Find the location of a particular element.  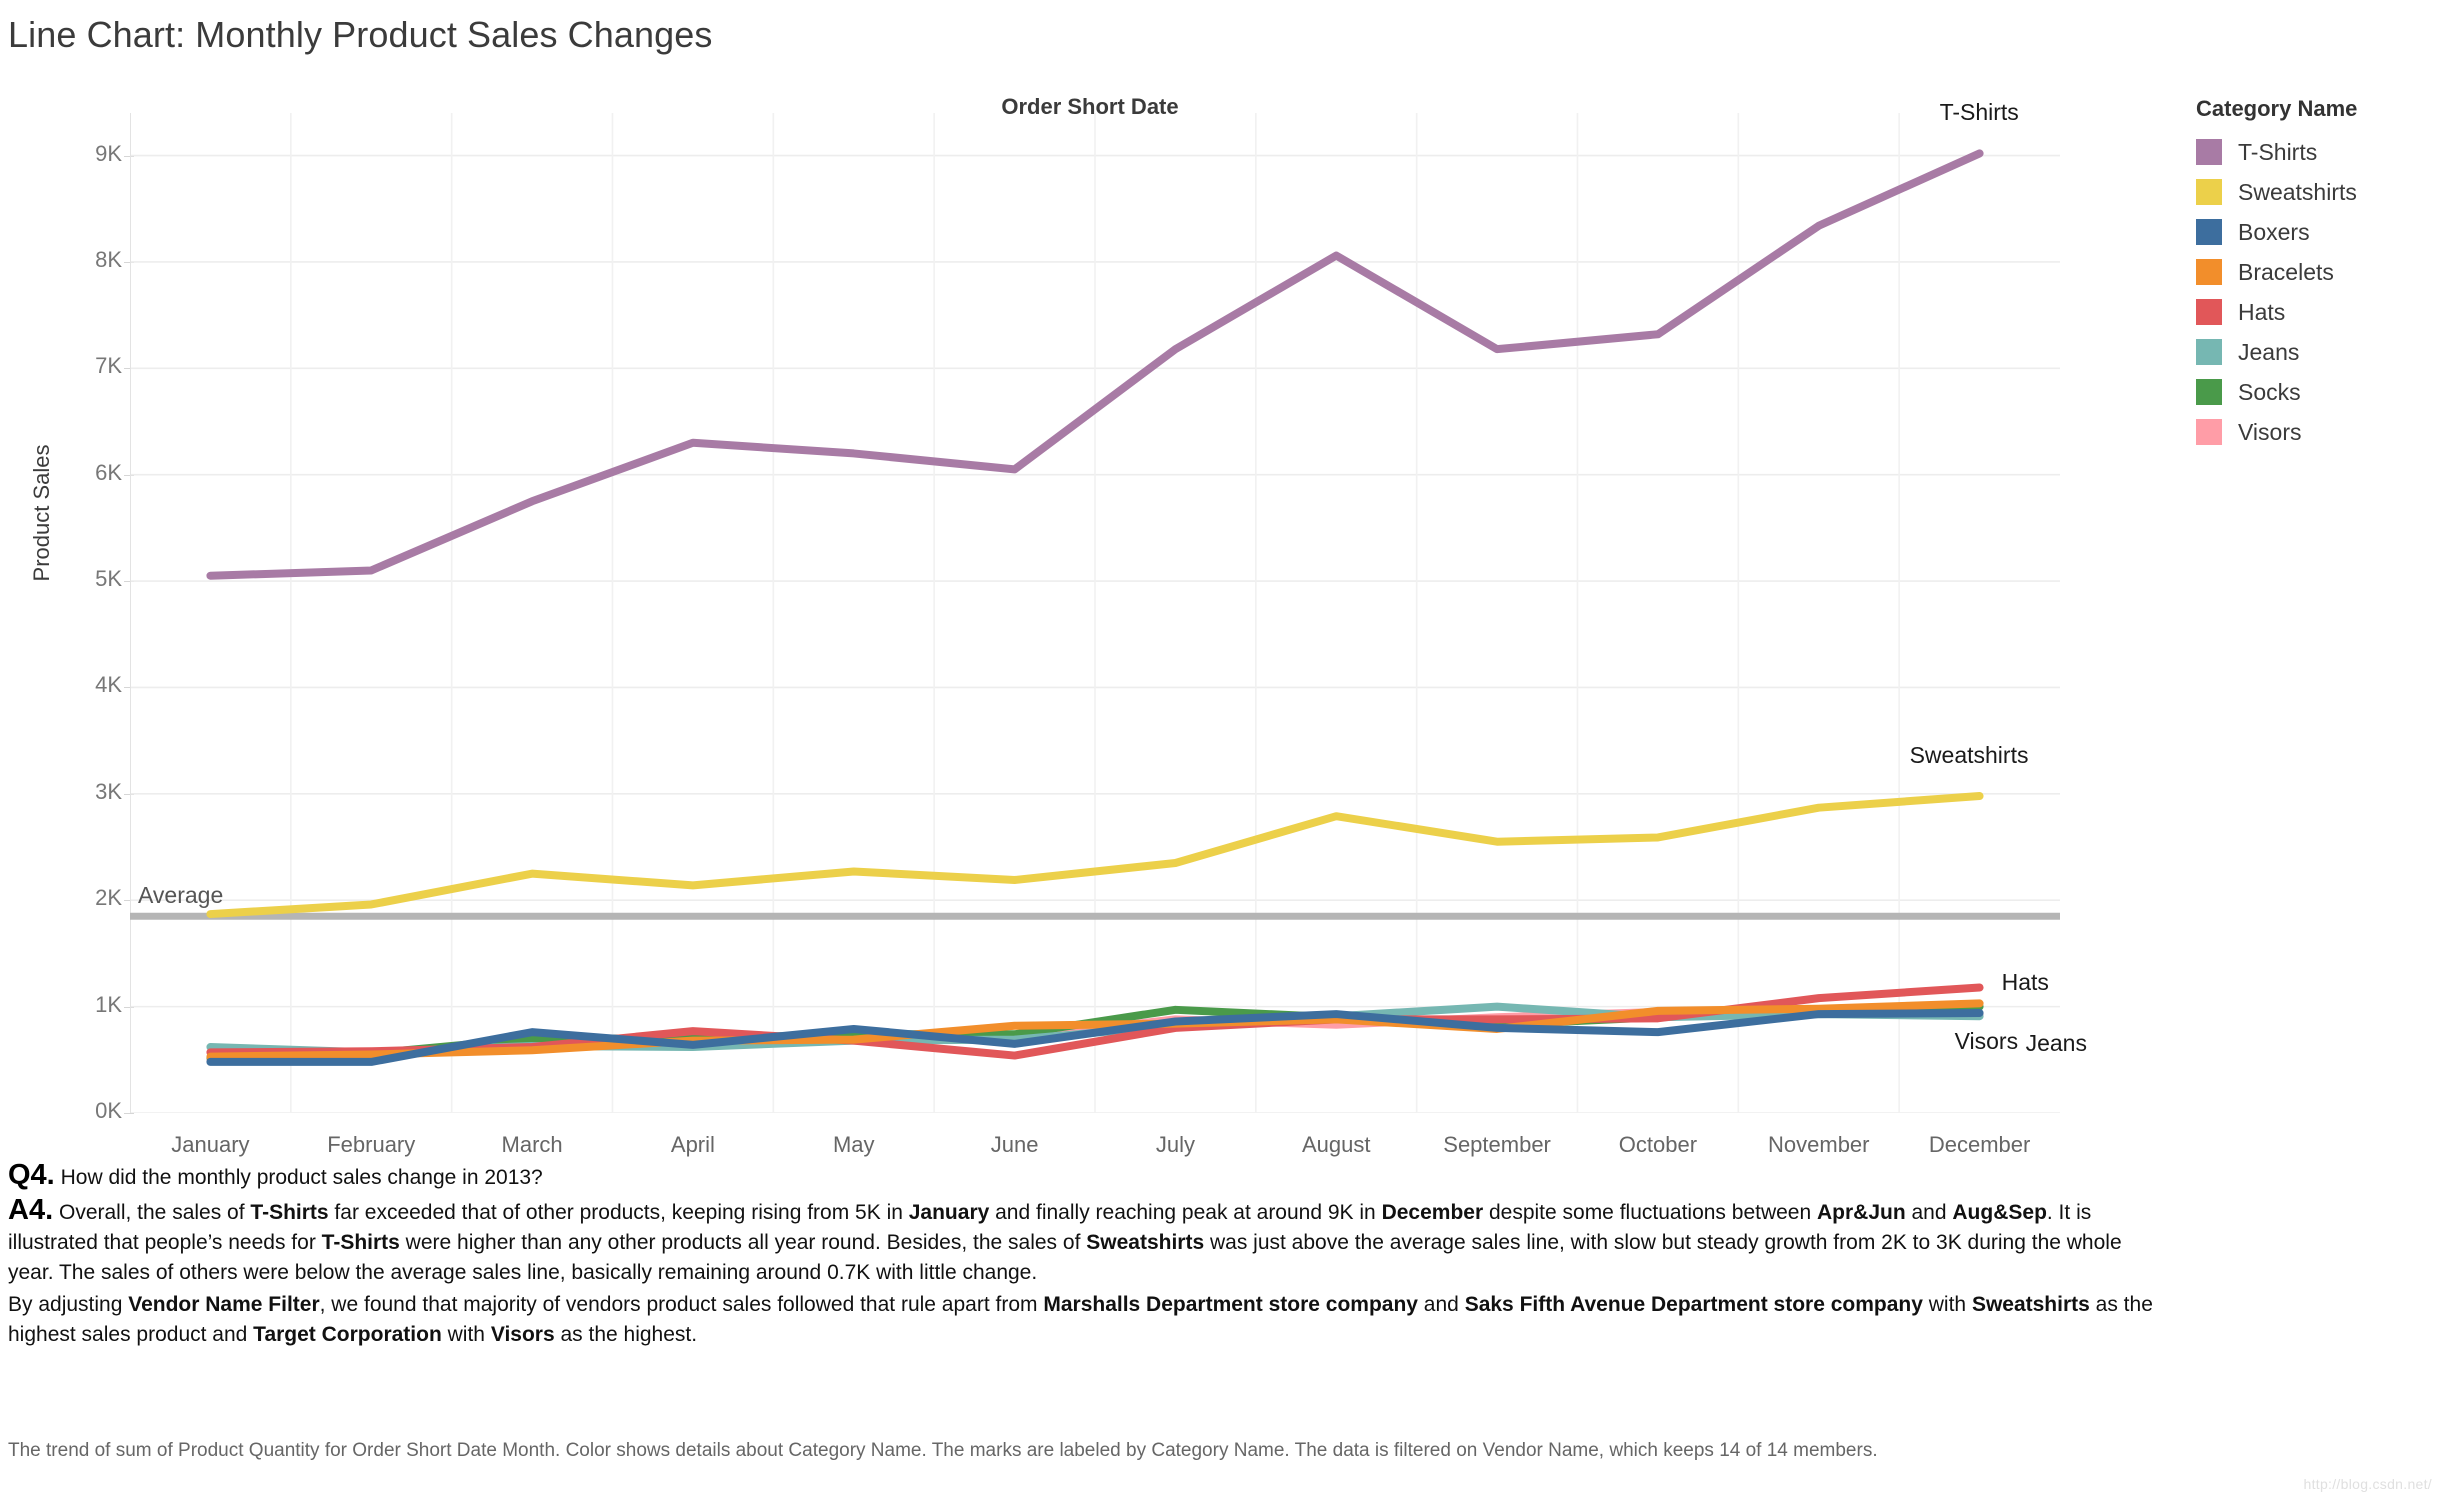

y-tick-label: 8K is located at coordinates (108, 259).